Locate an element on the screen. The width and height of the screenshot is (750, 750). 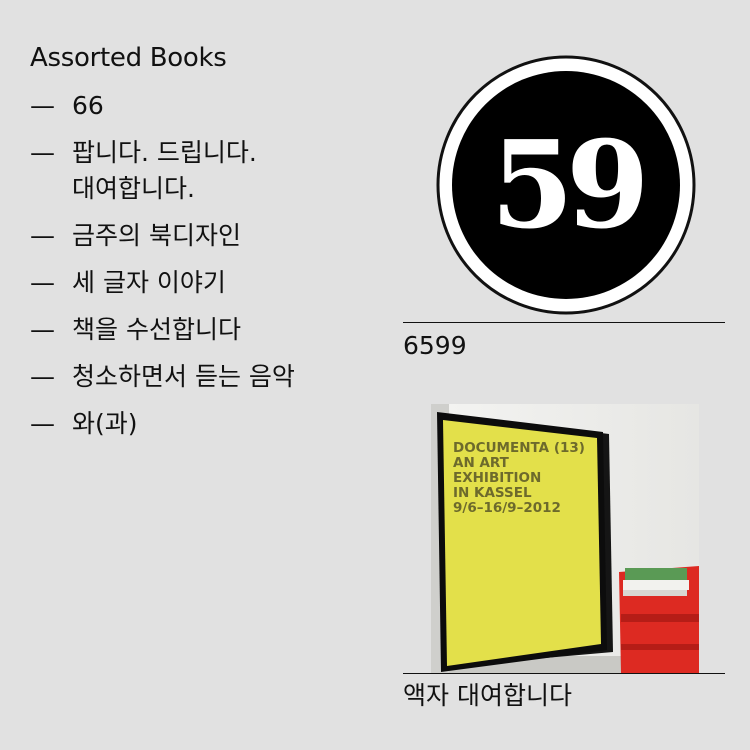
poster-line: AN ART is located at coordinates (481, 463).